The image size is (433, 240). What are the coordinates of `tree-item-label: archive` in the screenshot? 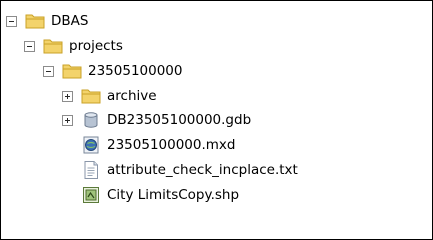 It's located at (132, 96).